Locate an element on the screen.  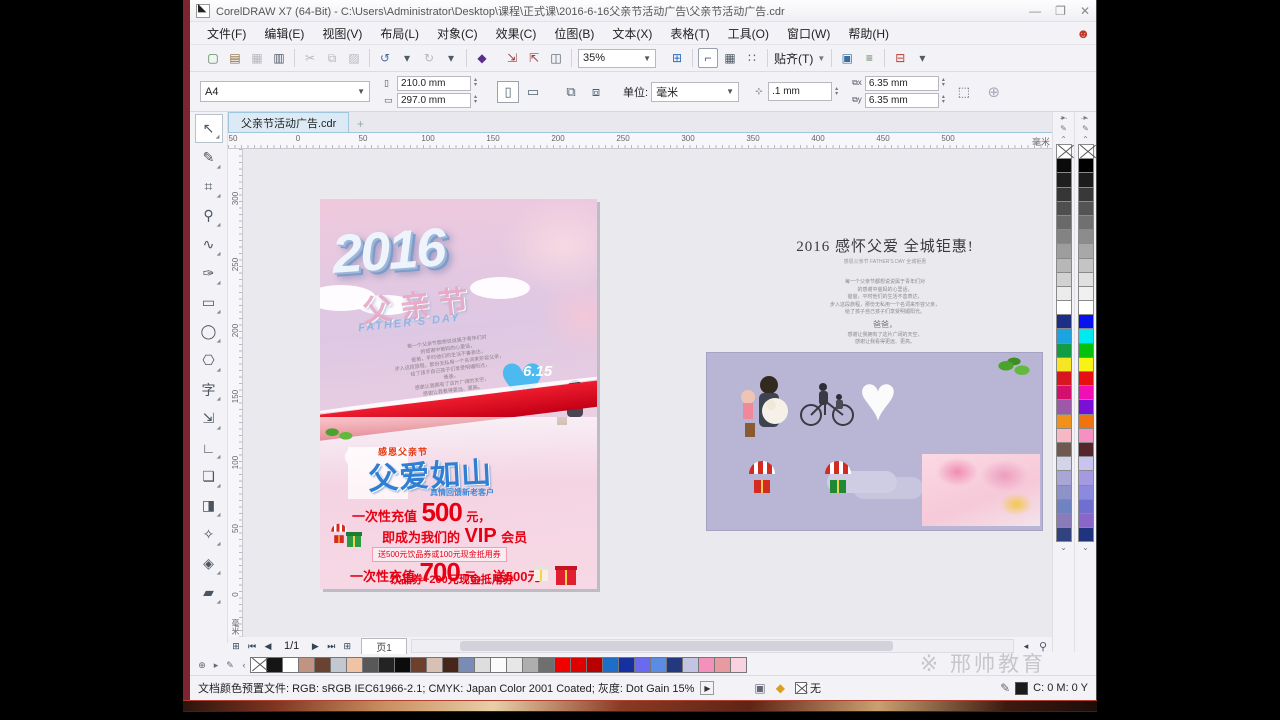
document-tab: 父亲节活动广告.cdr is located at coordinates (289, 122).